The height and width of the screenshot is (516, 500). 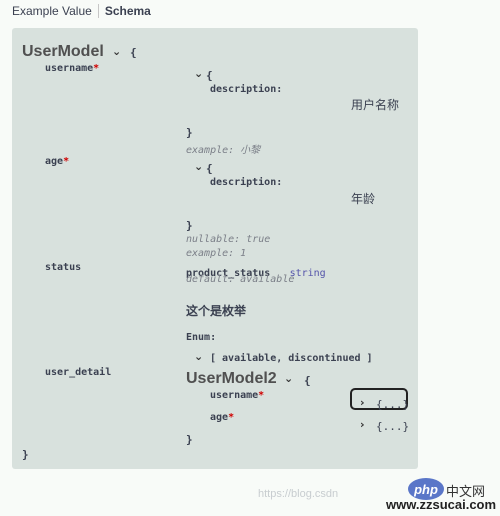 I want to click on username-close-brace: }, so click(x=189, y=132).